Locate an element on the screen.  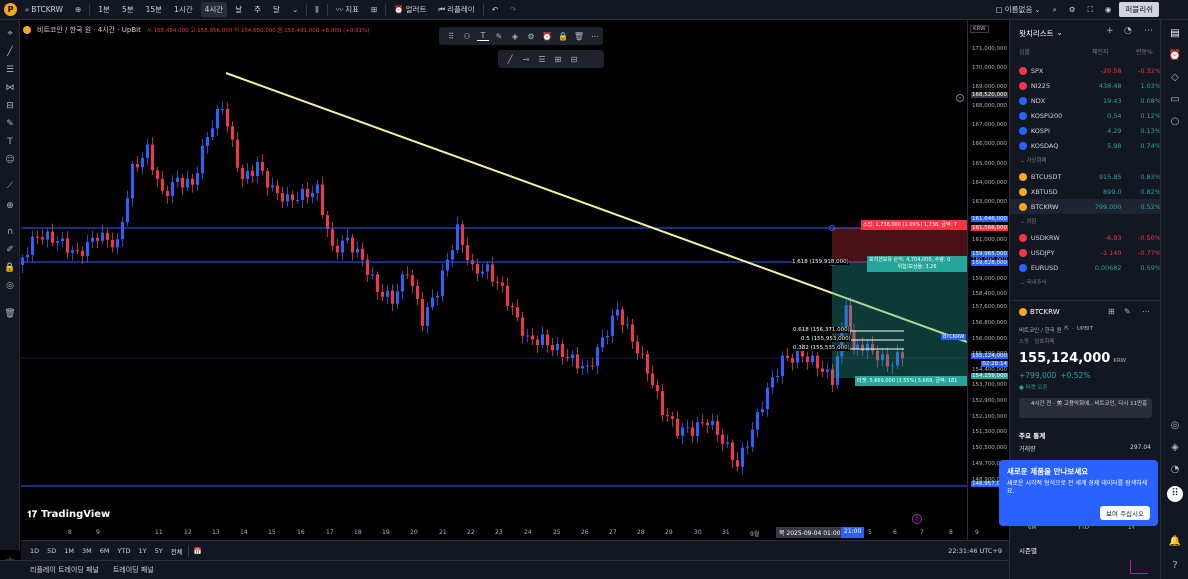
fill-color-icon: ◈ is located at coordinates (515, 36).